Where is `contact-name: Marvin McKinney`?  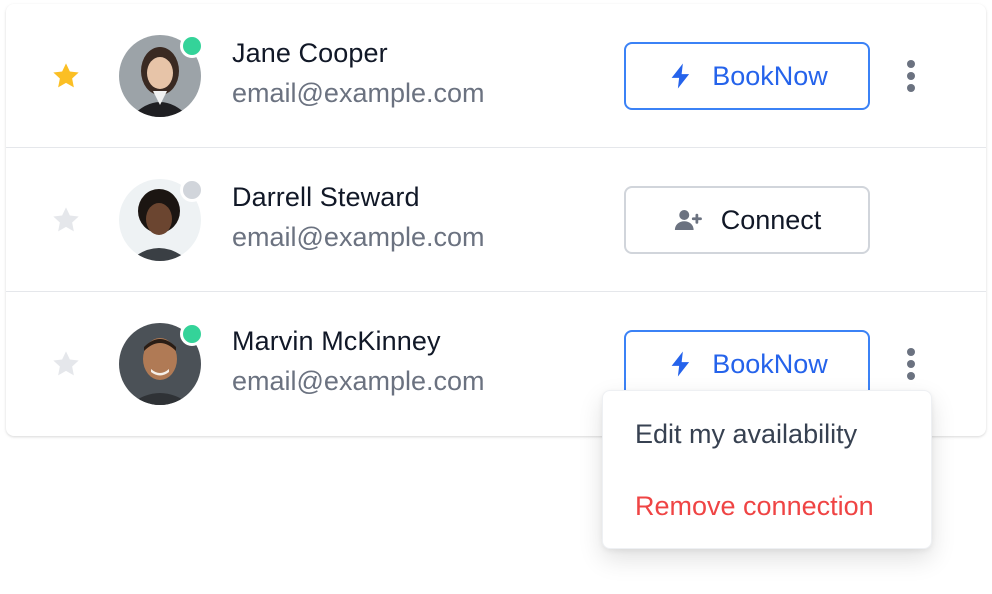
contact-name: Marvin McKinney is located at coordinates (336, 341).